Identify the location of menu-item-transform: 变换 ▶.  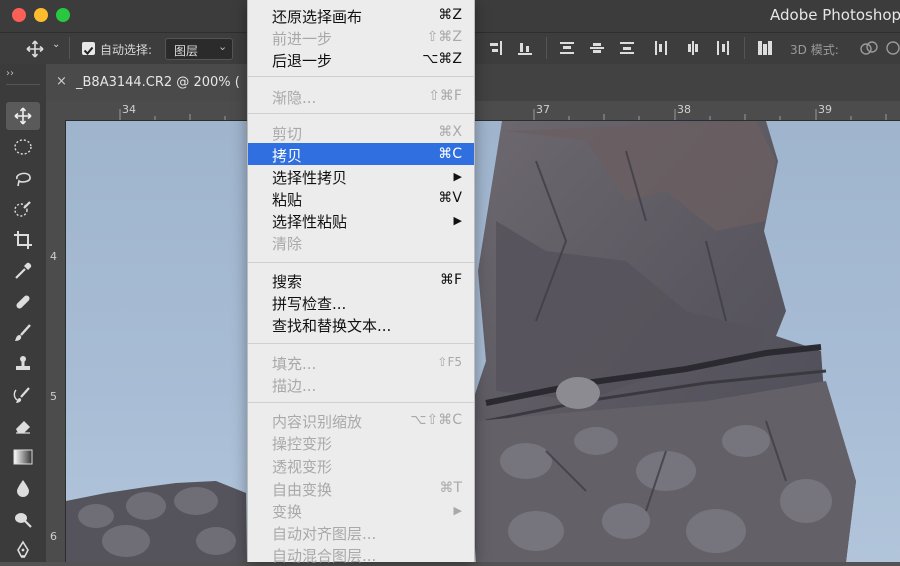
(361, 510).